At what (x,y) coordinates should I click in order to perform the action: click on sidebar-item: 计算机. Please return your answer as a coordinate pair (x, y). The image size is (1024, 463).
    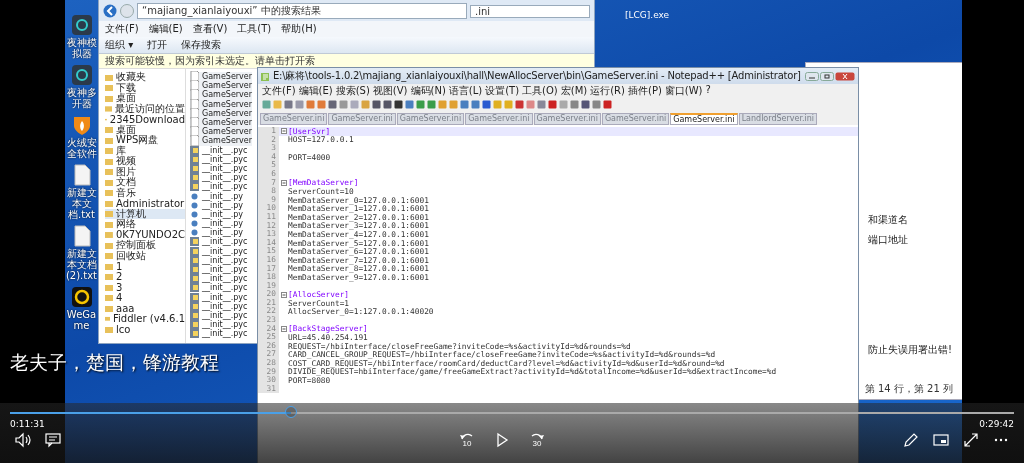
    Looking at the image, I should click on (145, 213).